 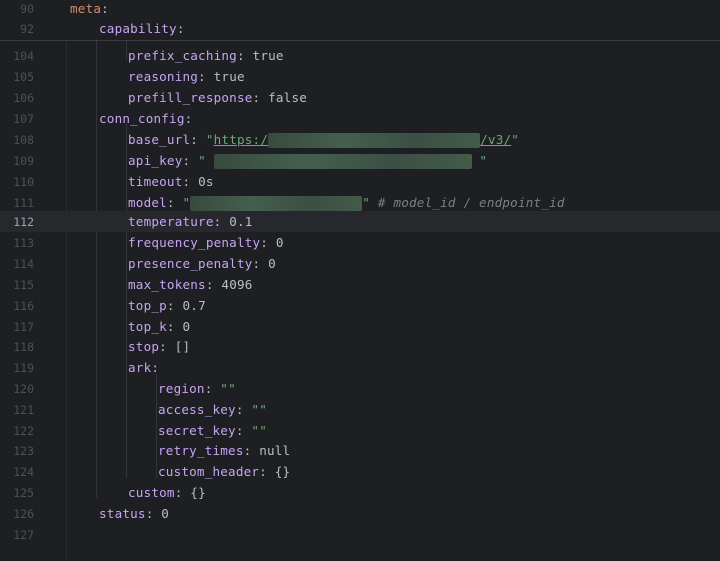 What do you see at coordinates (182, 55) in the screenshot?
I see `yaml-key: prefix_caching` at bounding box center [182, 55].